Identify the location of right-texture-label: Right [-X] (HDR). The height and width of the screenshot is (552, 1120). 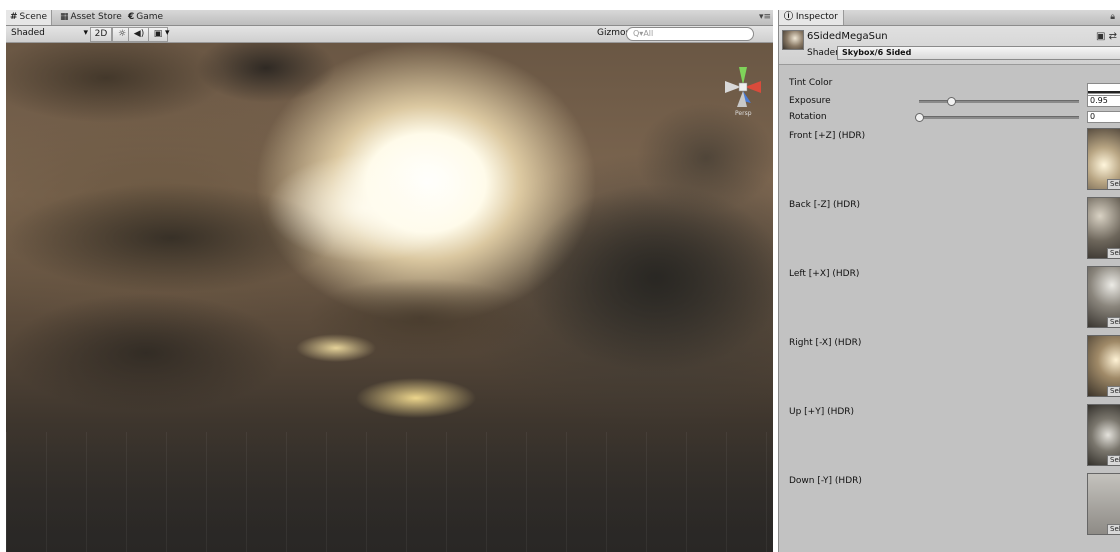
(825, 343).